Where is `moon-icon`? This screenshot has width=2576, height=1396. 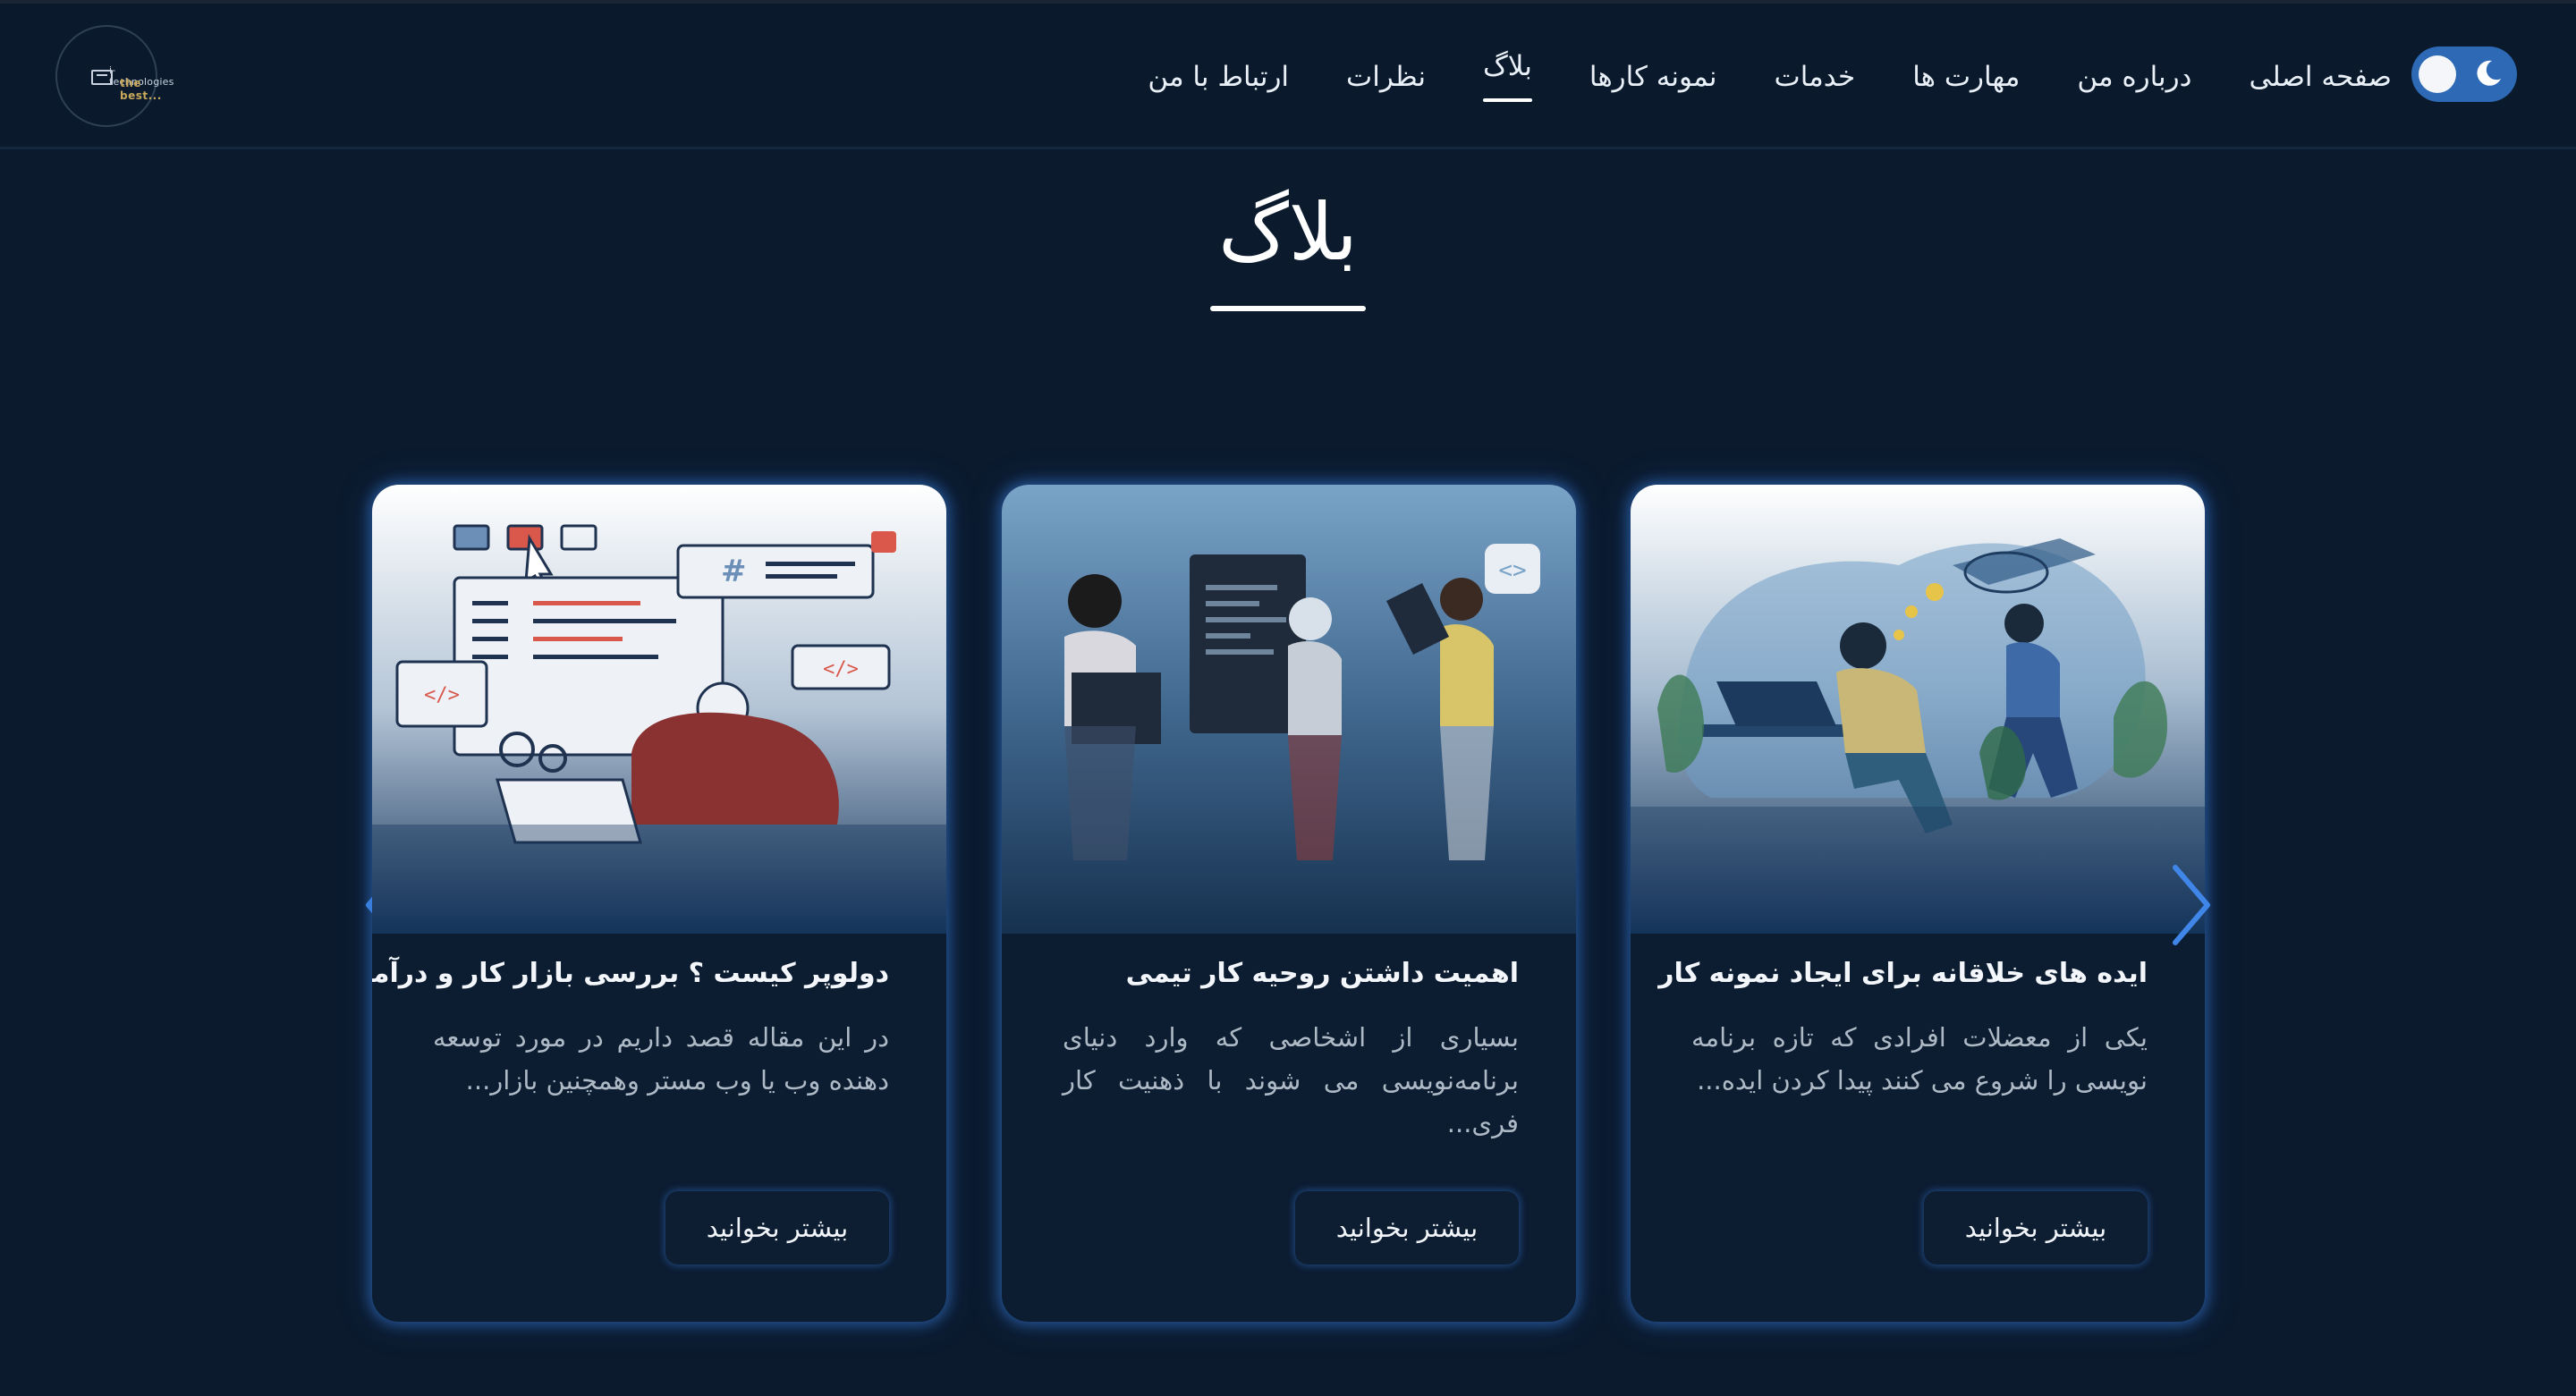 moon-icon is located at coordinates (2489, 73).